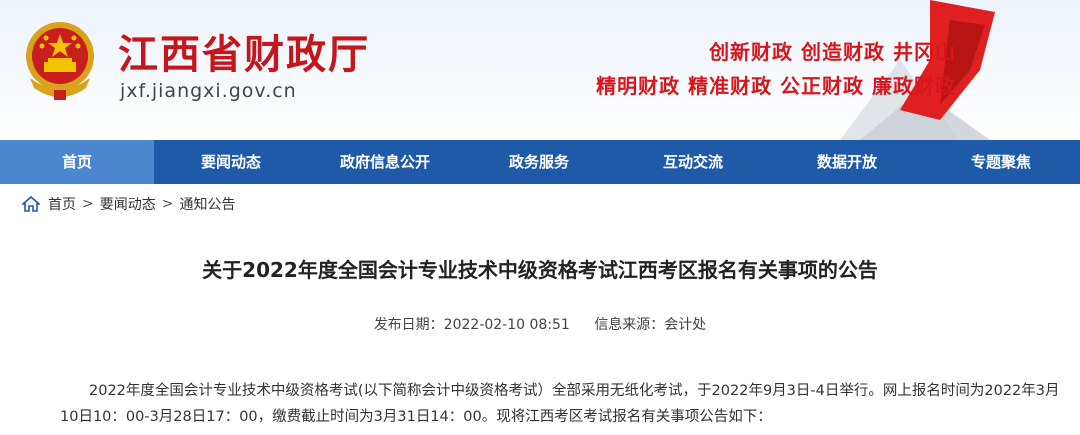 This screenshot has height=435, width=1080. Describe the element at coordinates (832, 52) in the screenshot. I see `slogan-line-1: 创新财政 创造财政 井冈山` at that location.